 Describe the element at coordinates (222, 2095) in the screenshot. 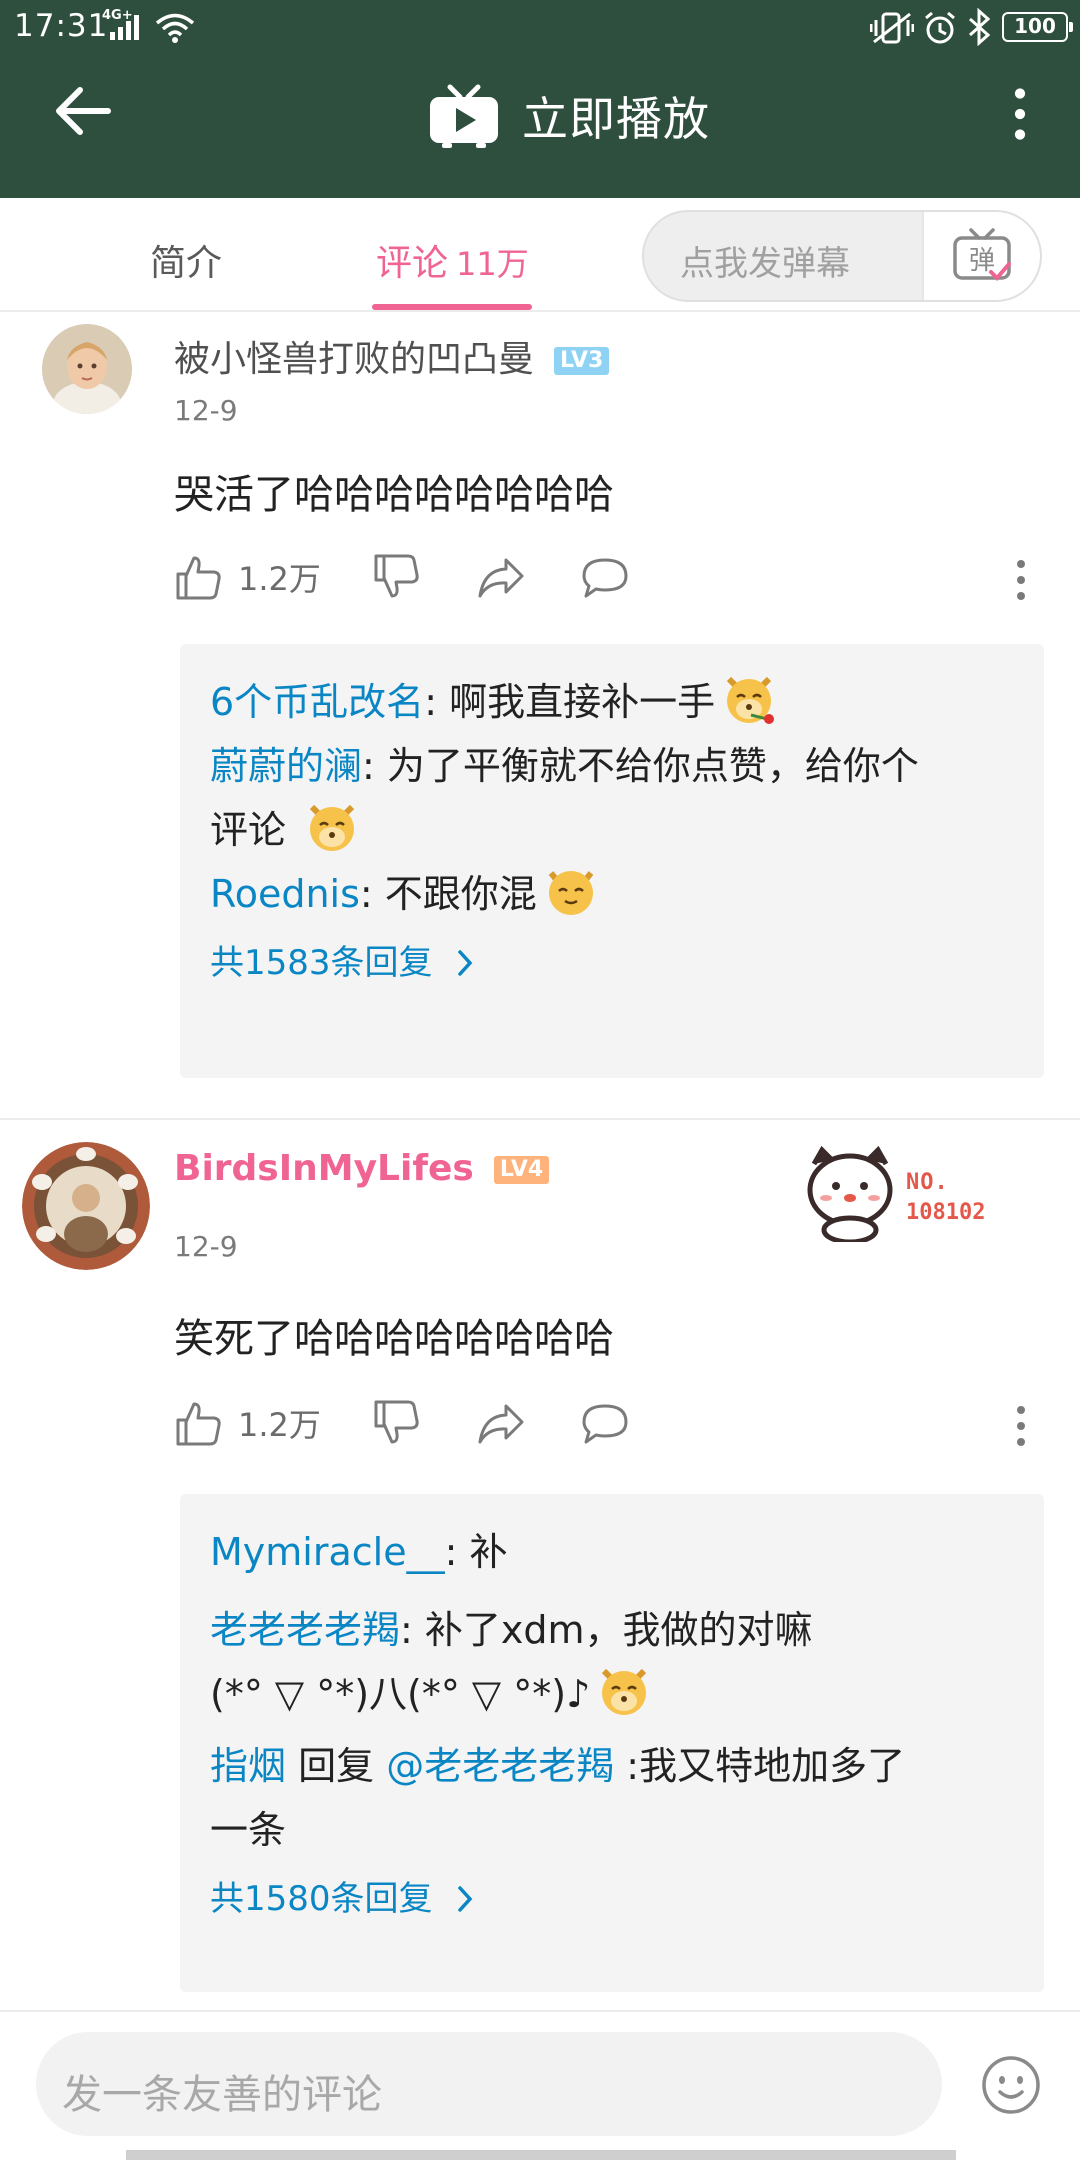

I see `comment-input-placeholder: 发一条友善的评论` at that location.